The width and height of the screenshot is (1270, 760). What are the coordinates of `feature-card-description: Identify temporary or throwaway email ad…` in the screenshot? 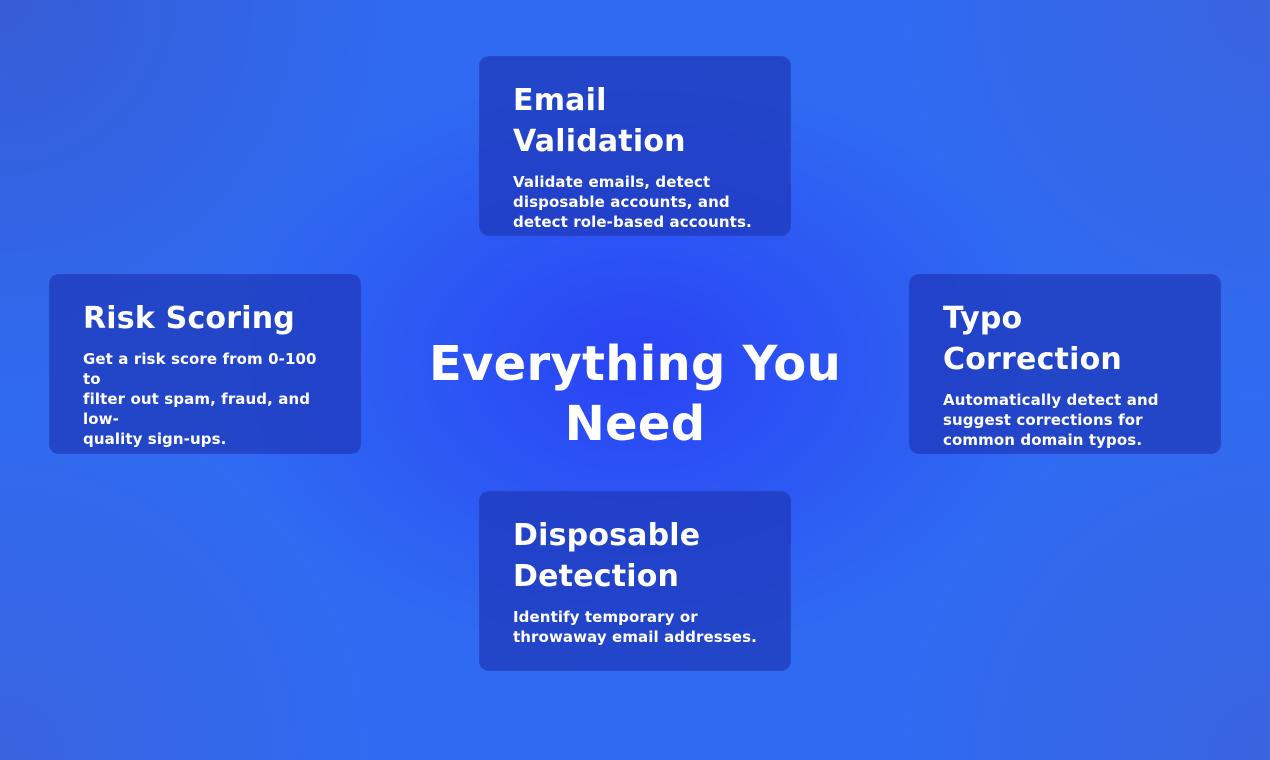 It's located at (635, 627).